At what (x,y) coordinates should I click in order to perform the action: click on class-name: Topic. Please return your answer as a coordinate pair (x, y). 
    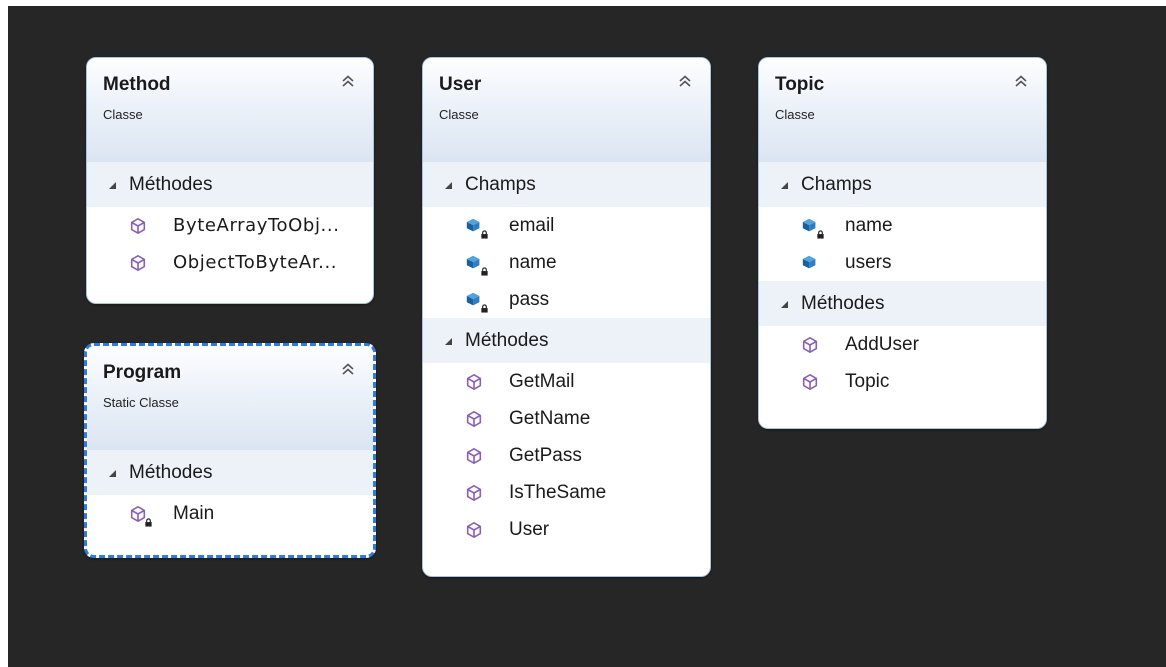
    Looking at the image, I should click on (800, 84).